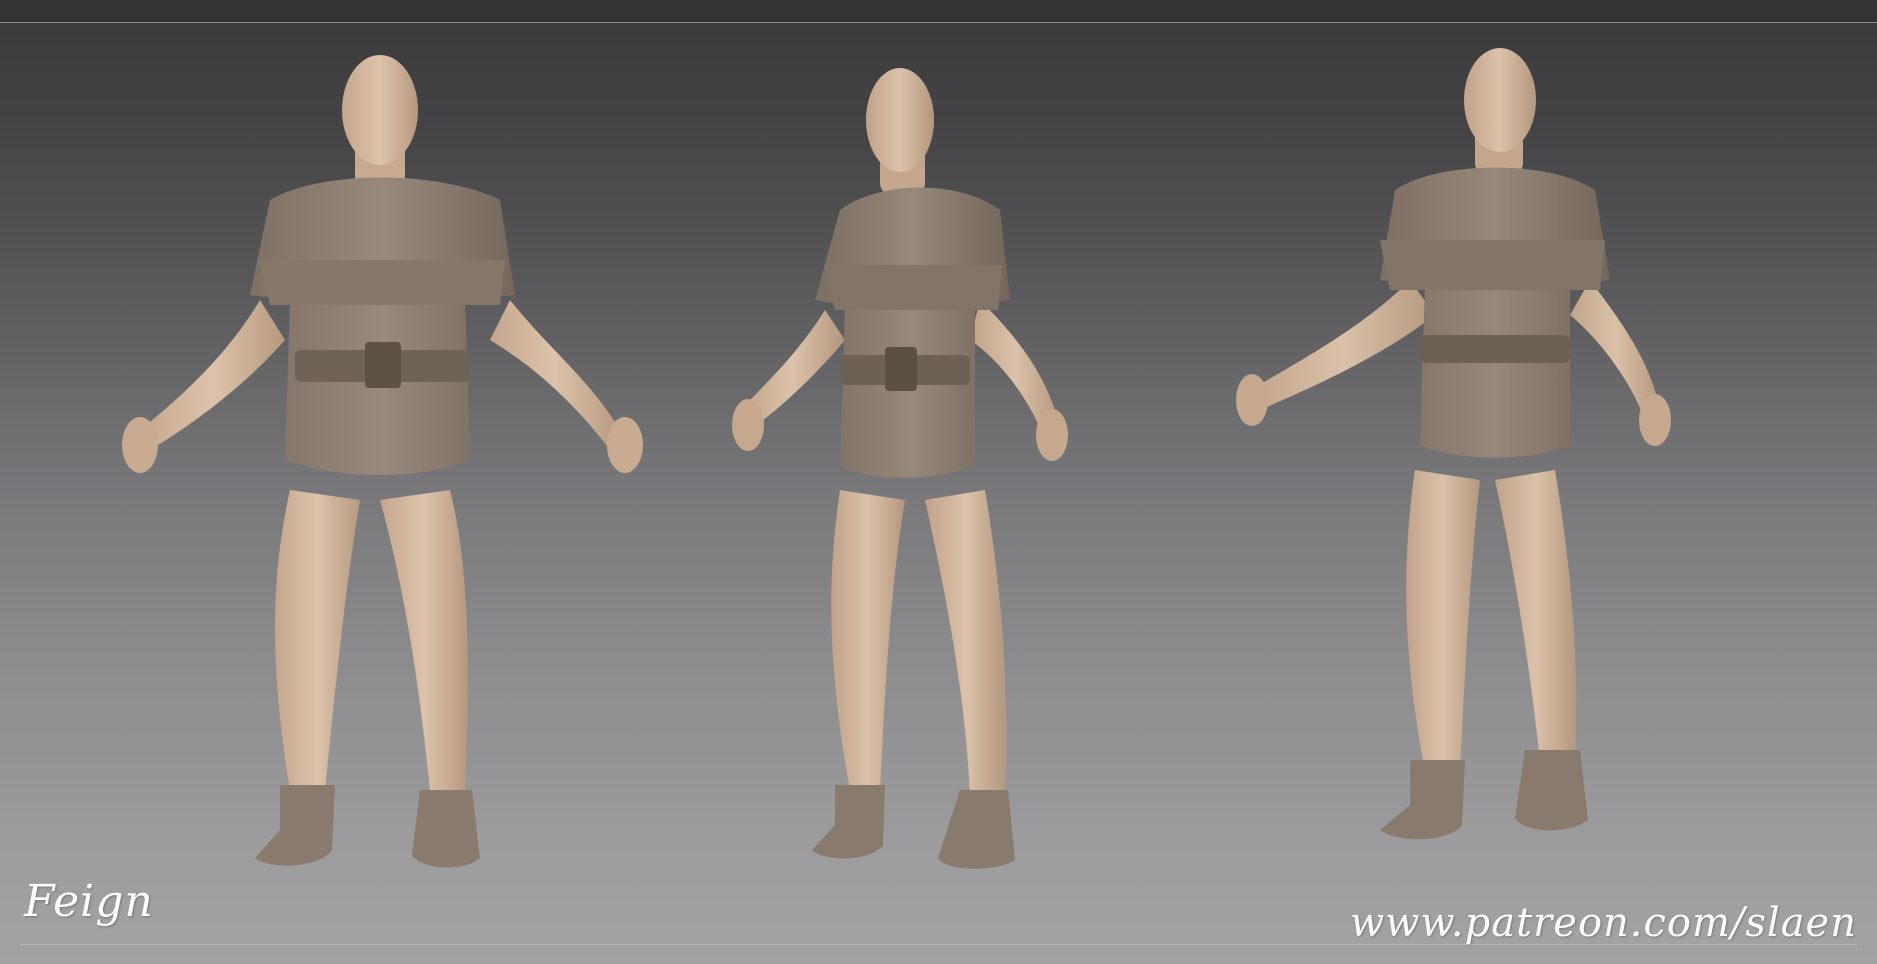 The image size is (1877, 964). What do you see at coordinates (938, 22) in the screenshot?
I see `top-divider` at bounding box center [938, 22].